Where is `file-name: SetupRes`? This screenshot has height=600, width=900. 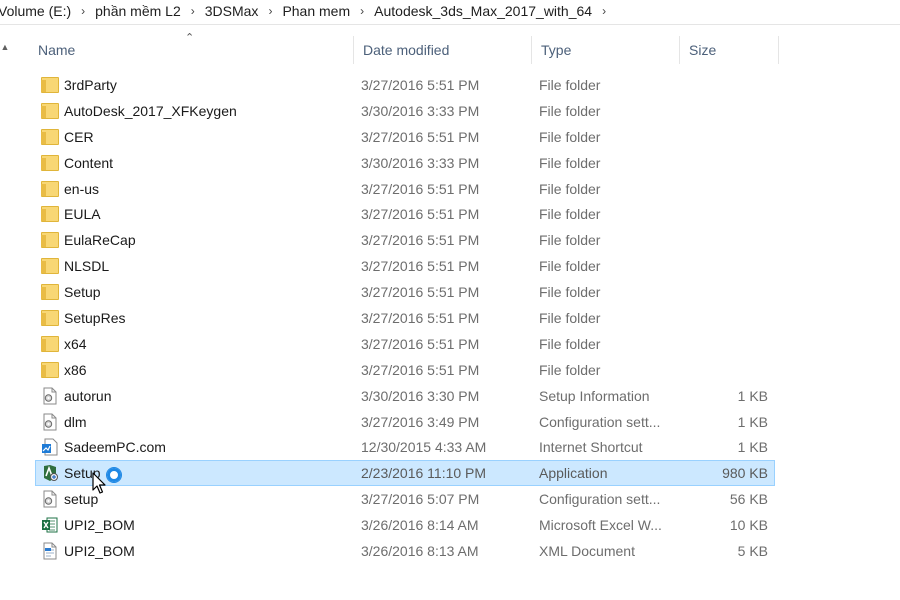
file-name: SetupRes is located at coordinates (95, 318).